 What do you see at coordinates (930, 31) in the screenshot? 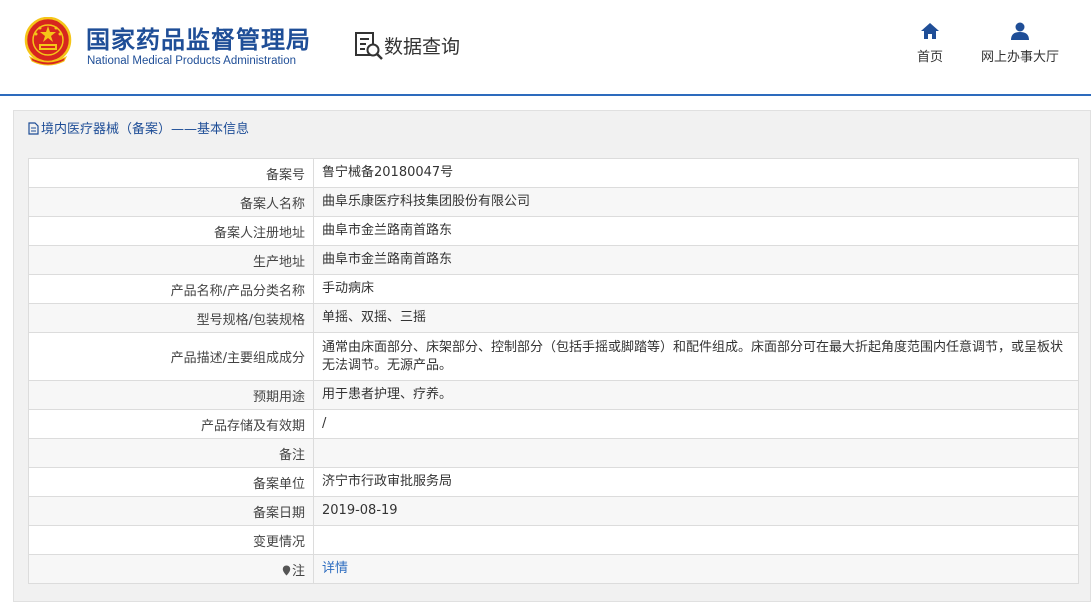
I see `home-icon` at bounding box center [930, 31].